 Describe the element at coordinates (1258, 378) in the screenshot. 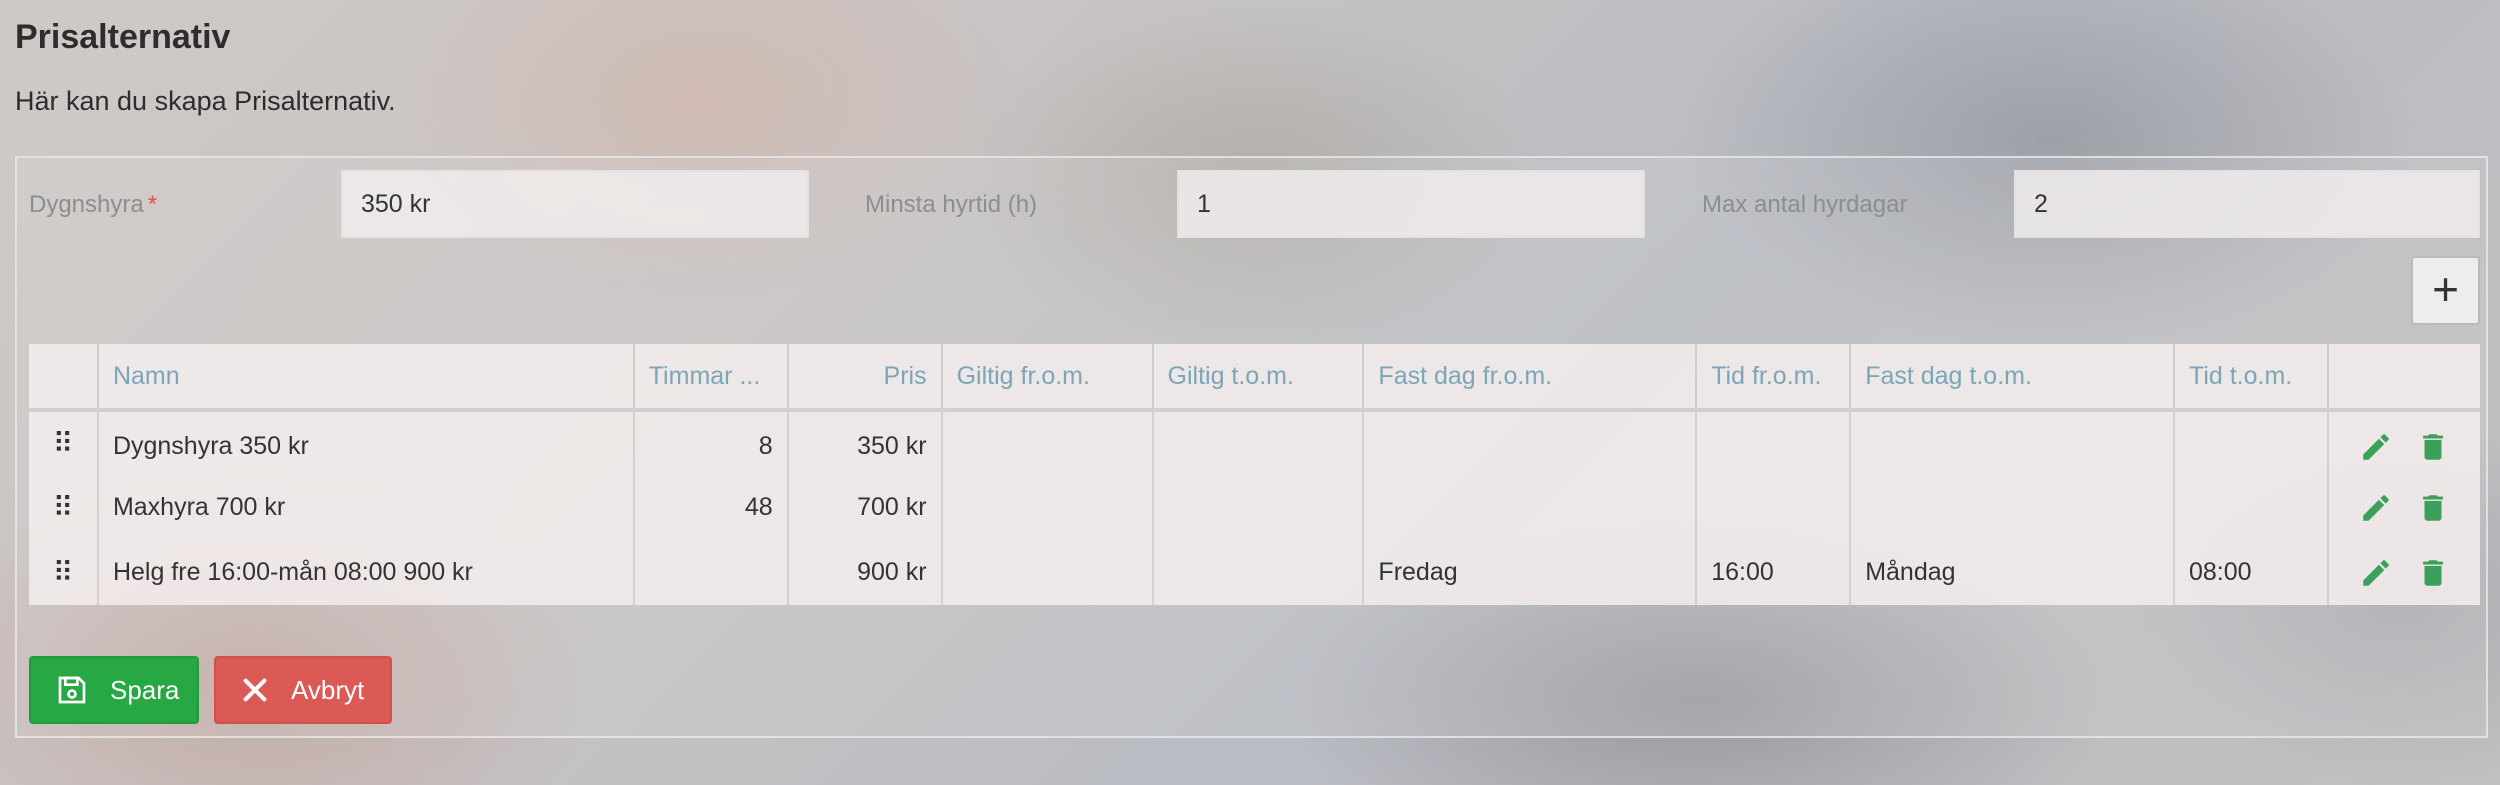

I see `col-header-valid-to: Giltig t.o.m.` at that location.